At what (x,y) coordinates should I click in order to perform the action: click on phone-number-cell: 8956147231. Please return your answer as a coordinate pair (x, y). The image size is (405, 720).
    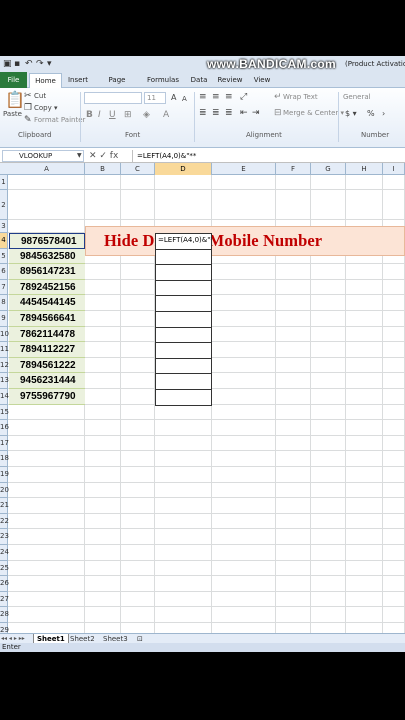
    Looking at the image, I should click on (47, 272).